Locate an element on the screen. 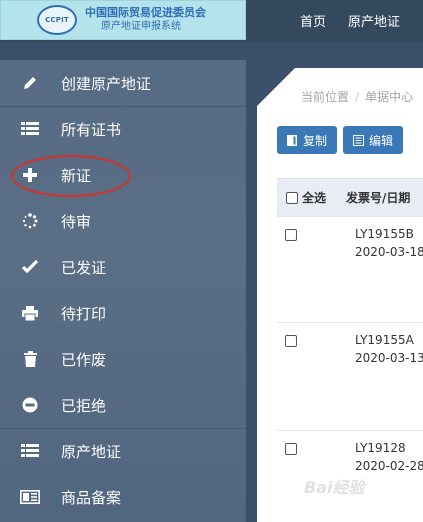 The image size is (423, 522). check-icon is located at coordinates (30, 267).